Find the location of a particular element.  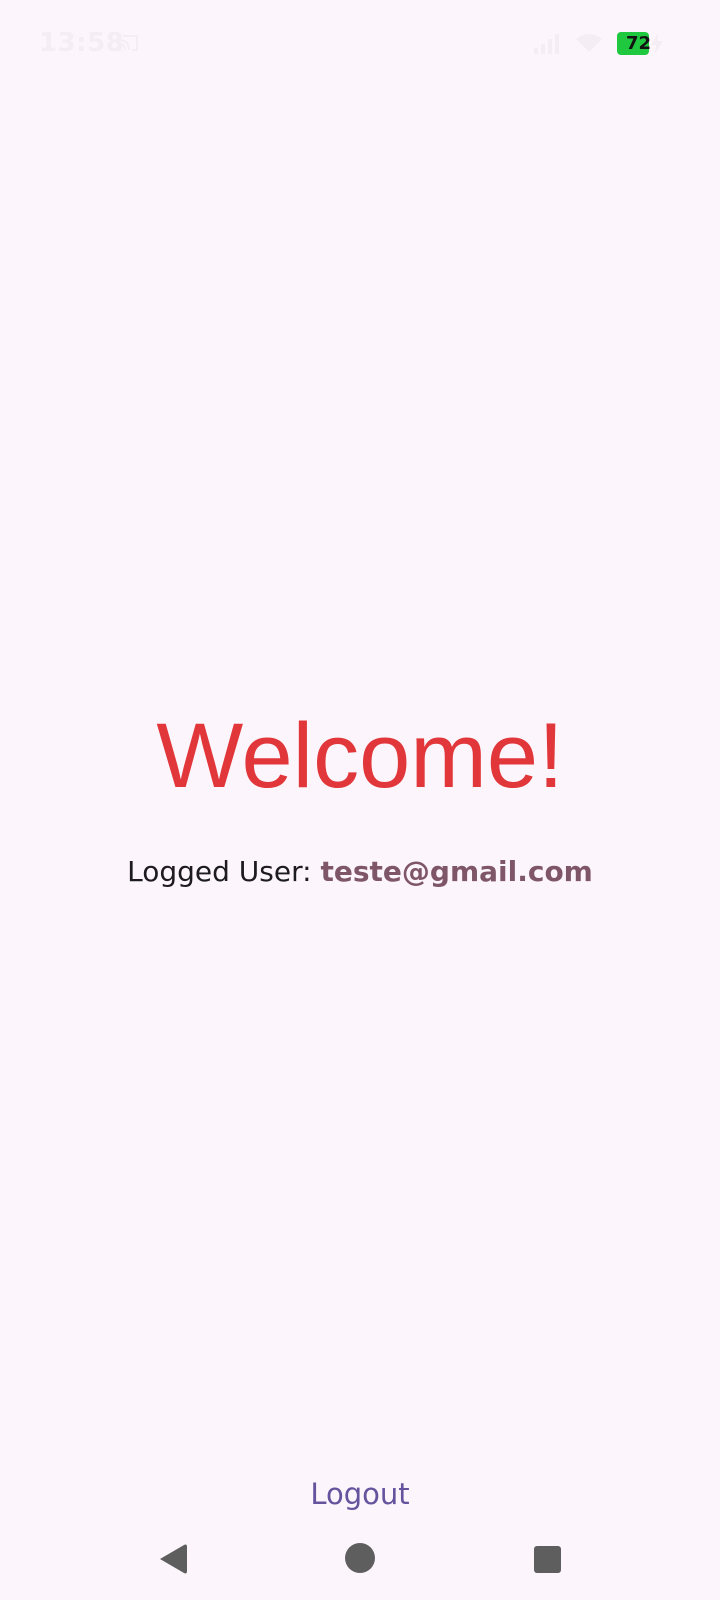

status-bar: 13:58 72 is located at coordinates (360, 44).